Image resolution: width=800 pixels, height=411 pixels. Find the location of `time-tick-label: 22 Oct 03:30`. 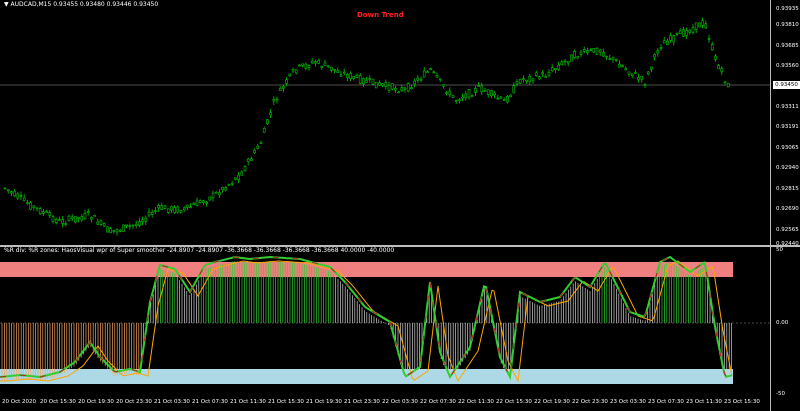

time-tick-label: 22 Oct 03:30 is located at coordinates (400, 402).